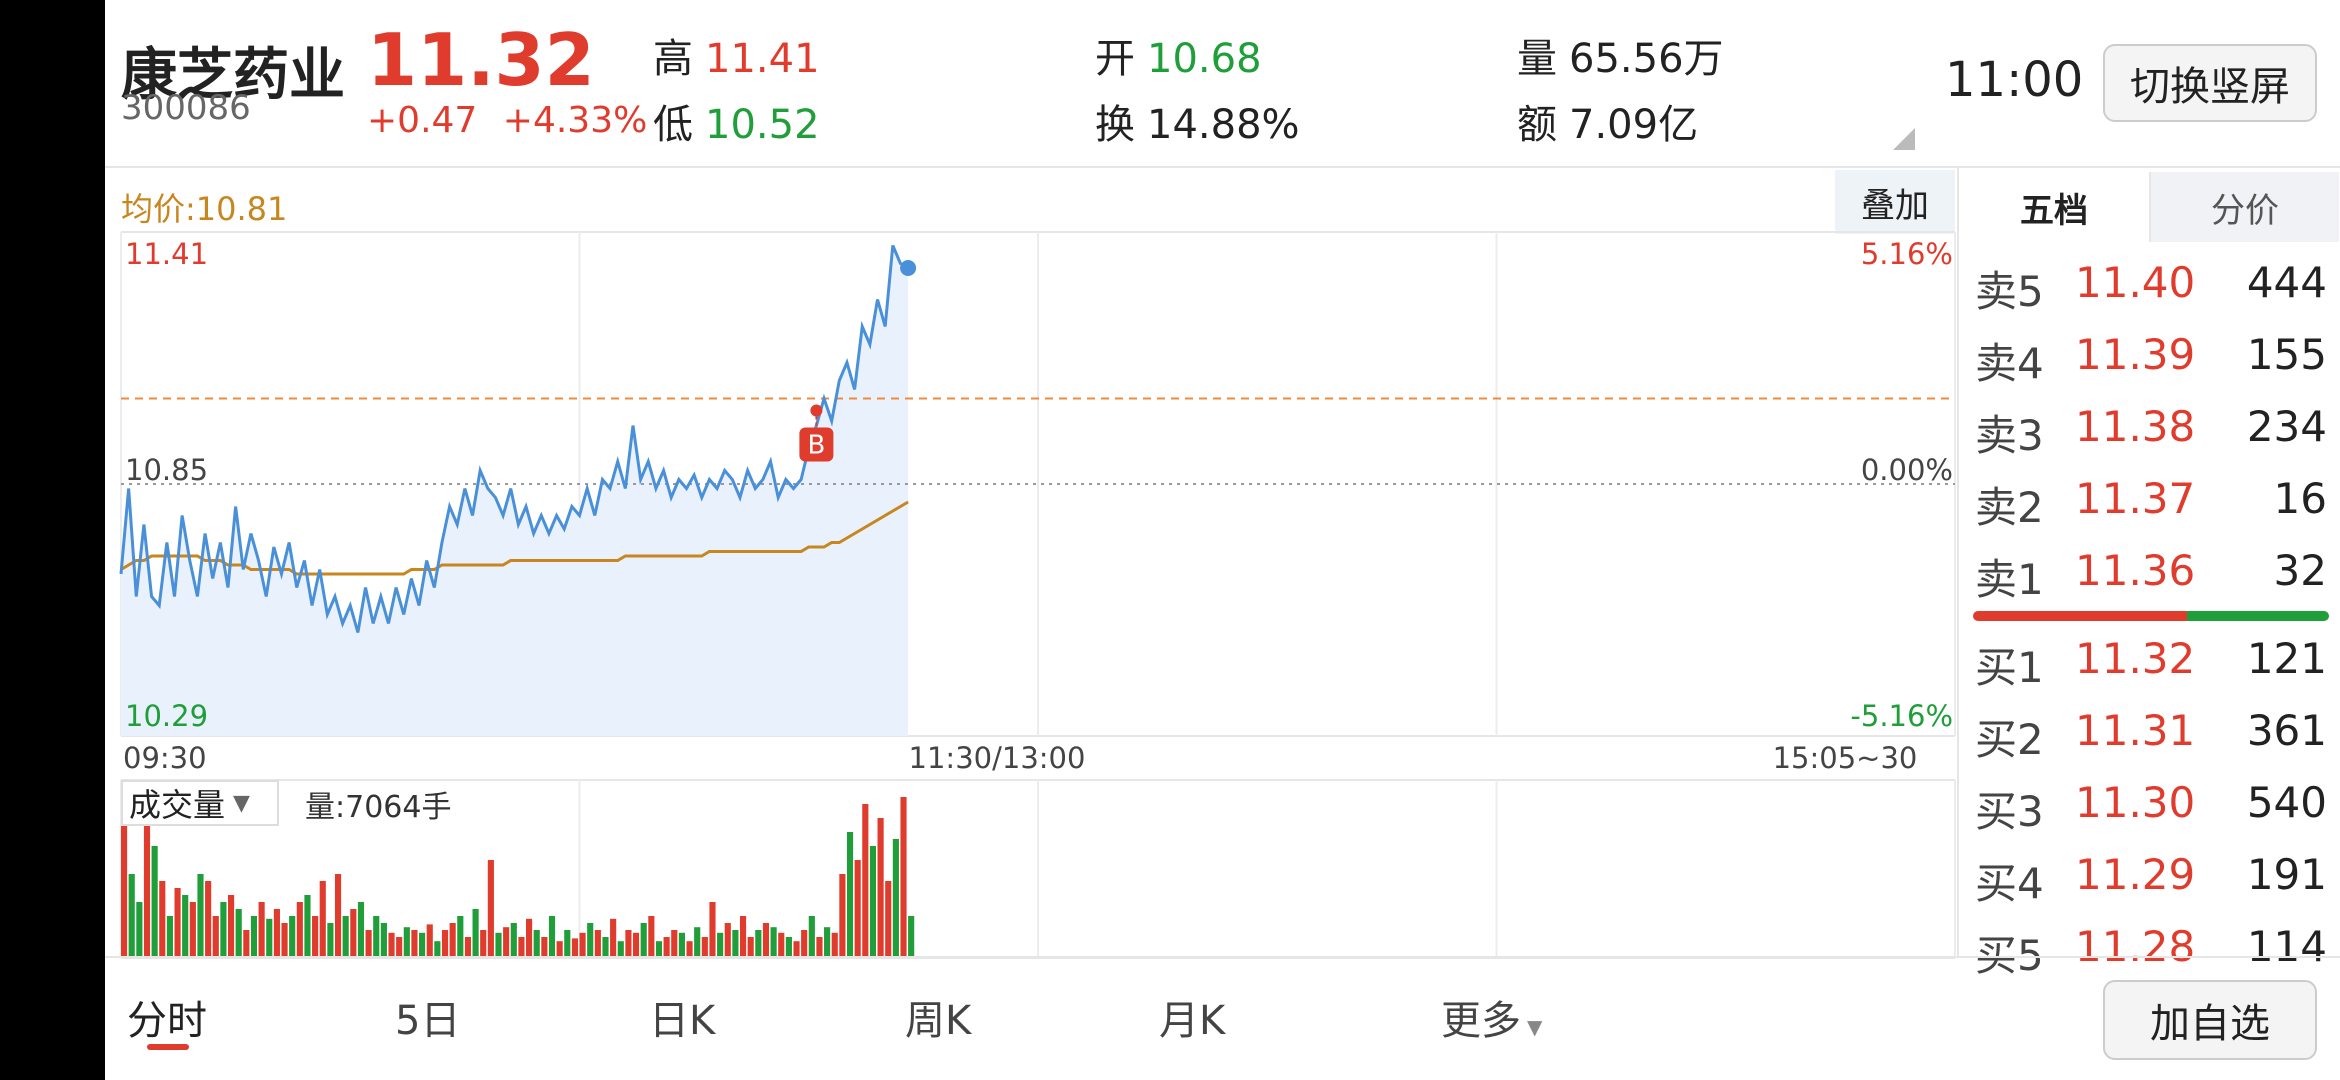  Describe the element at coordinates (2151, 814) in the screenshot. I see `bid-row: 买3 11.30 540` at that location.